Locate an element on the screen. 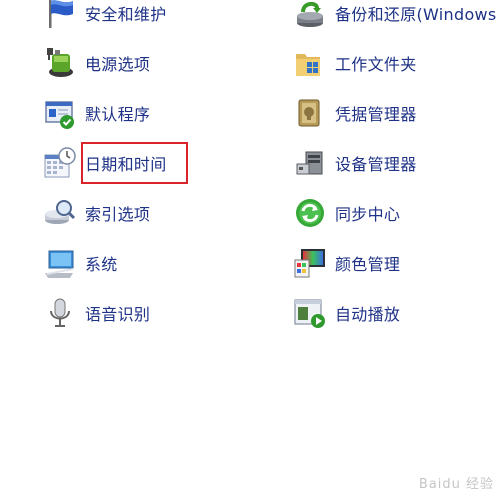 This screenshot has width=500, height=500. control-panel-item-work-folders: 工作文件夹 is located at coordinates (355, 63).